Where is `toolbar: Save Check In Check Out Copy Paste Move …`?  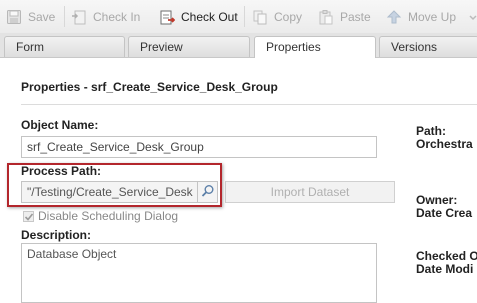 toolbar: Save Check In Check Out Copy Paste Move … is located at coordinates (238, 17).